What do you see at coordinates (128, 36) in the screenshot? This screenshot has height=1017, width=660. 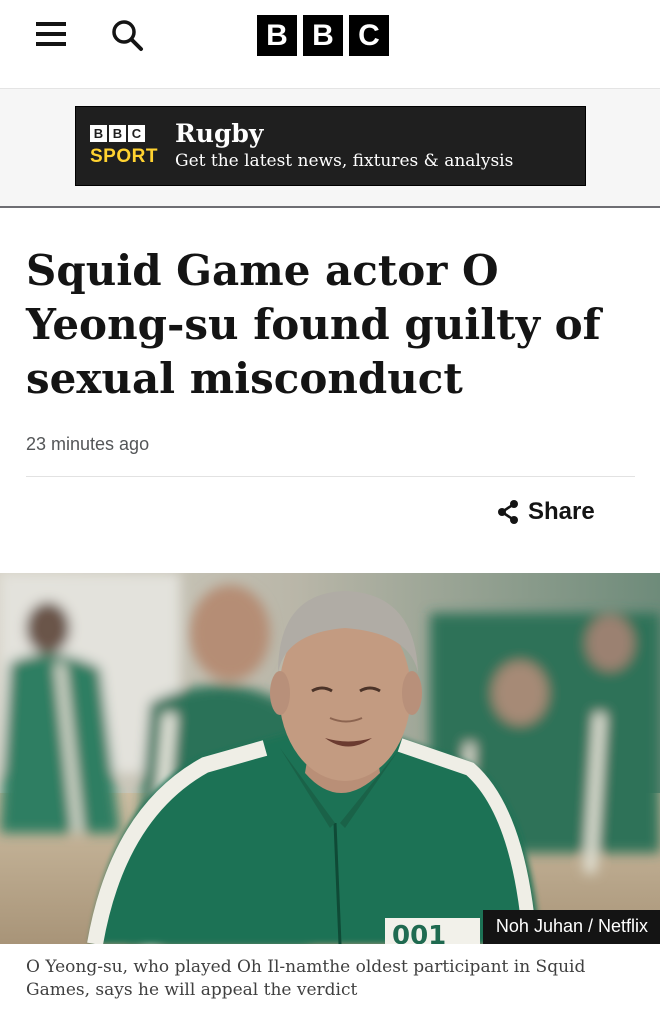 I see `search-icon` at bounding box center [128, 36].